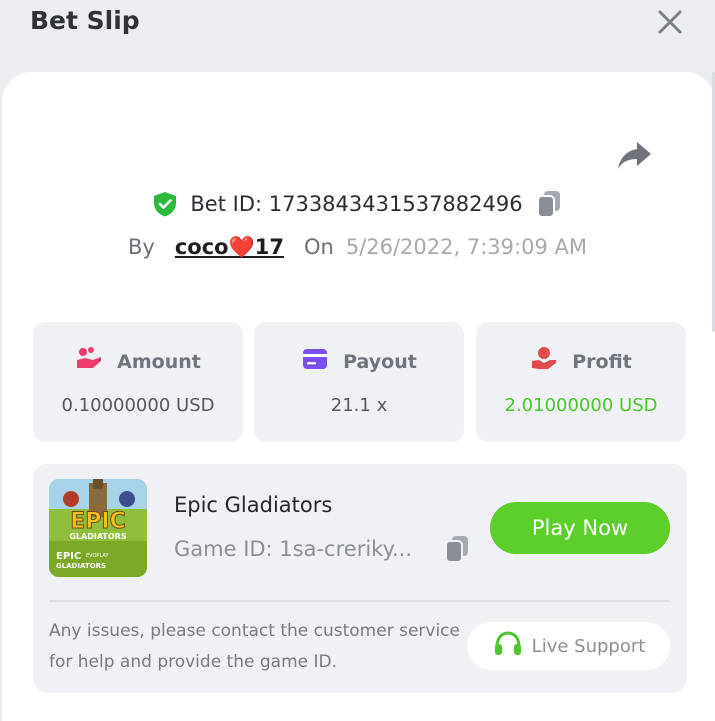 The image size is (715, 721). Describe the element at coordinates (581, 382) in the screenshot. I see `profit-card: Profit 2.01000000 USD` at that location.